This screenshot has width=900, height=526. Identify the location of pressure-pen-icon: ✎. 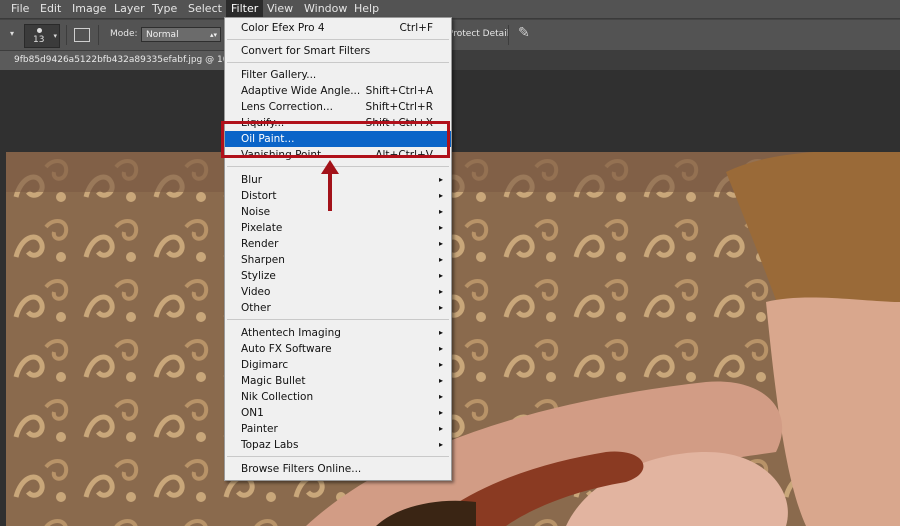
(524, 33).